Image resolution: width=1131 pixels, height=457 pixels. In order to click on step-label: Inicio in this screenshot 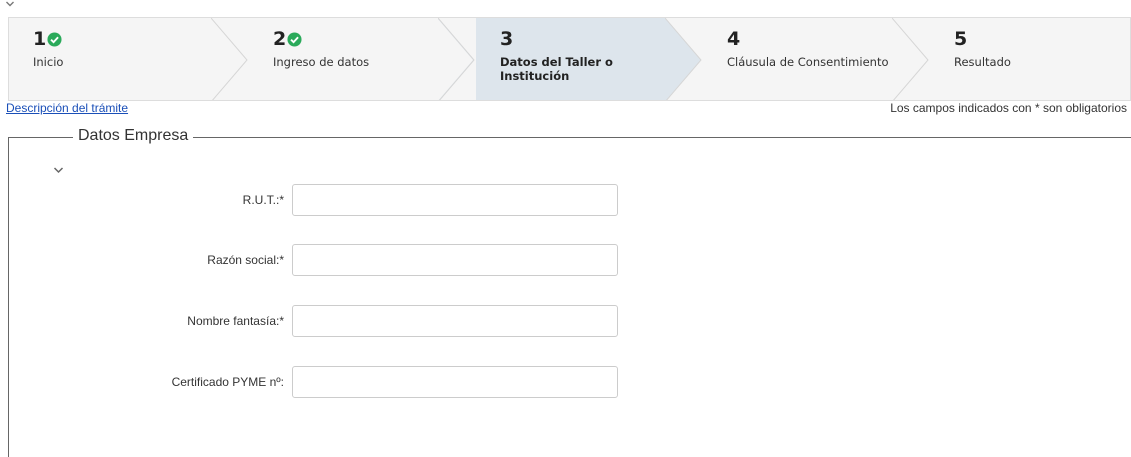, I will do `click(48, 62)`.